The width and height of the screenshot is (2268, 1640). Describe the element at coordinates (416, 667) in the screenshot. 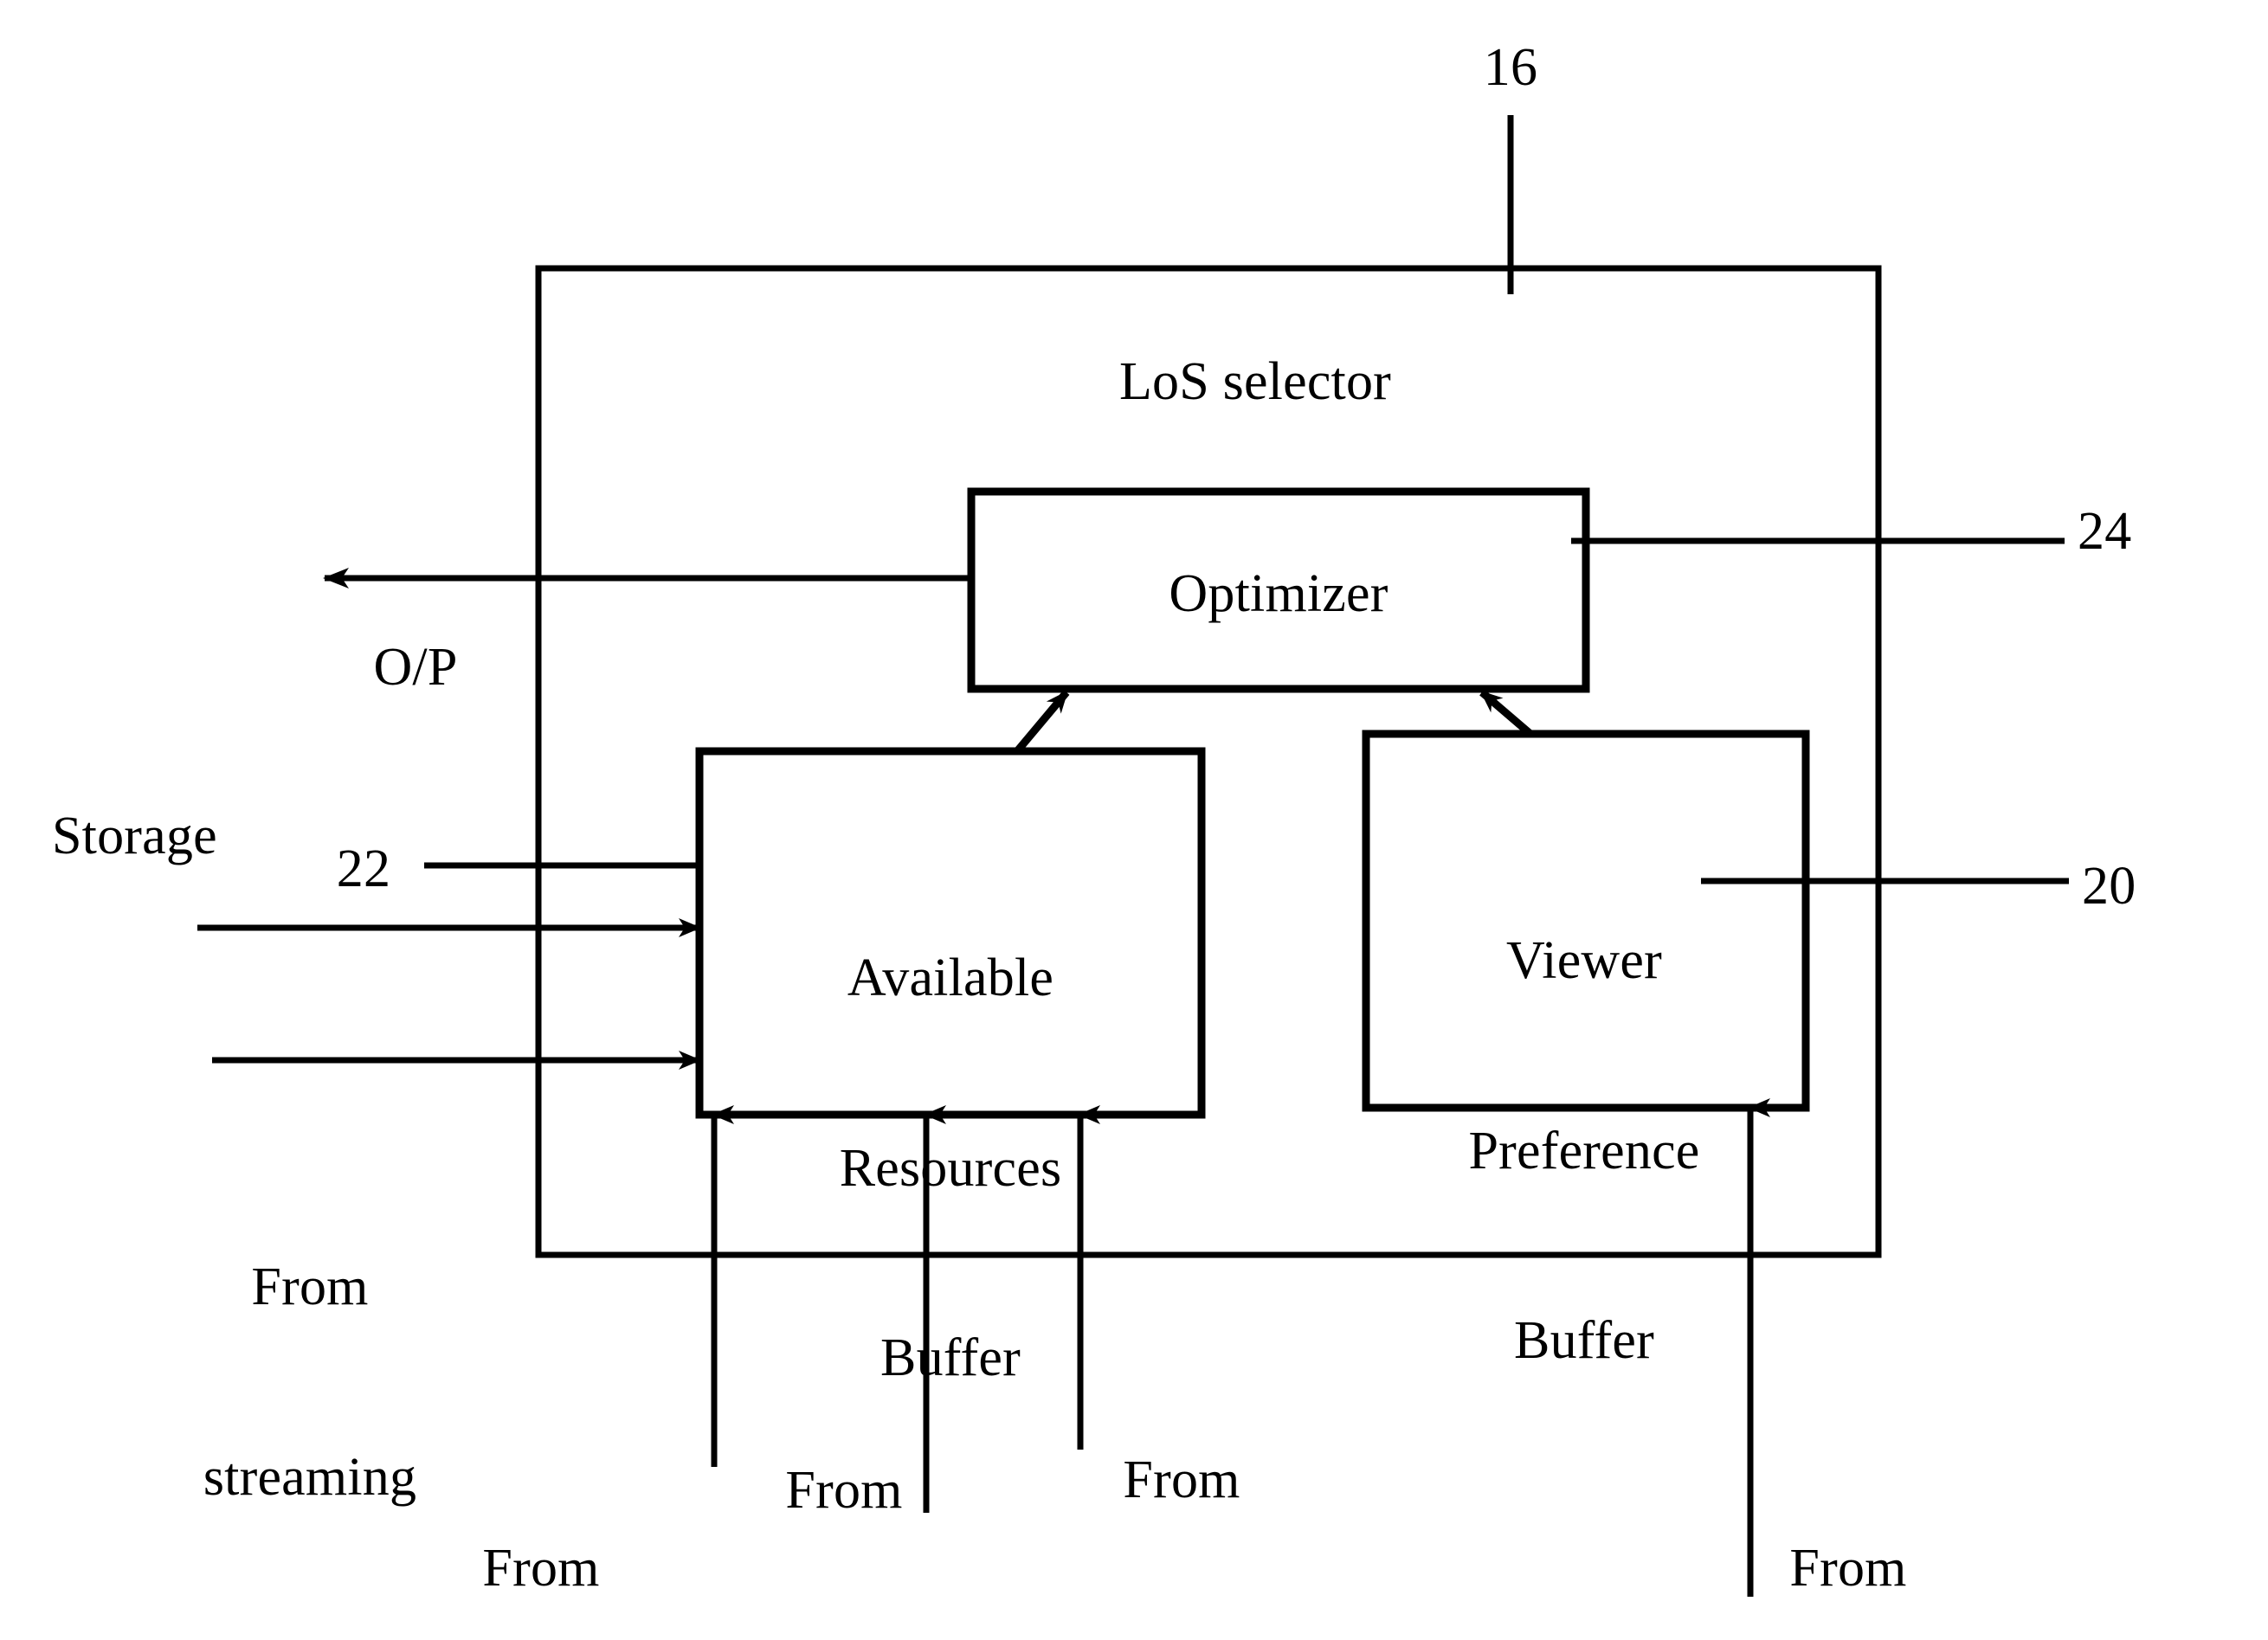

I see `output-label: O/P` at that location.